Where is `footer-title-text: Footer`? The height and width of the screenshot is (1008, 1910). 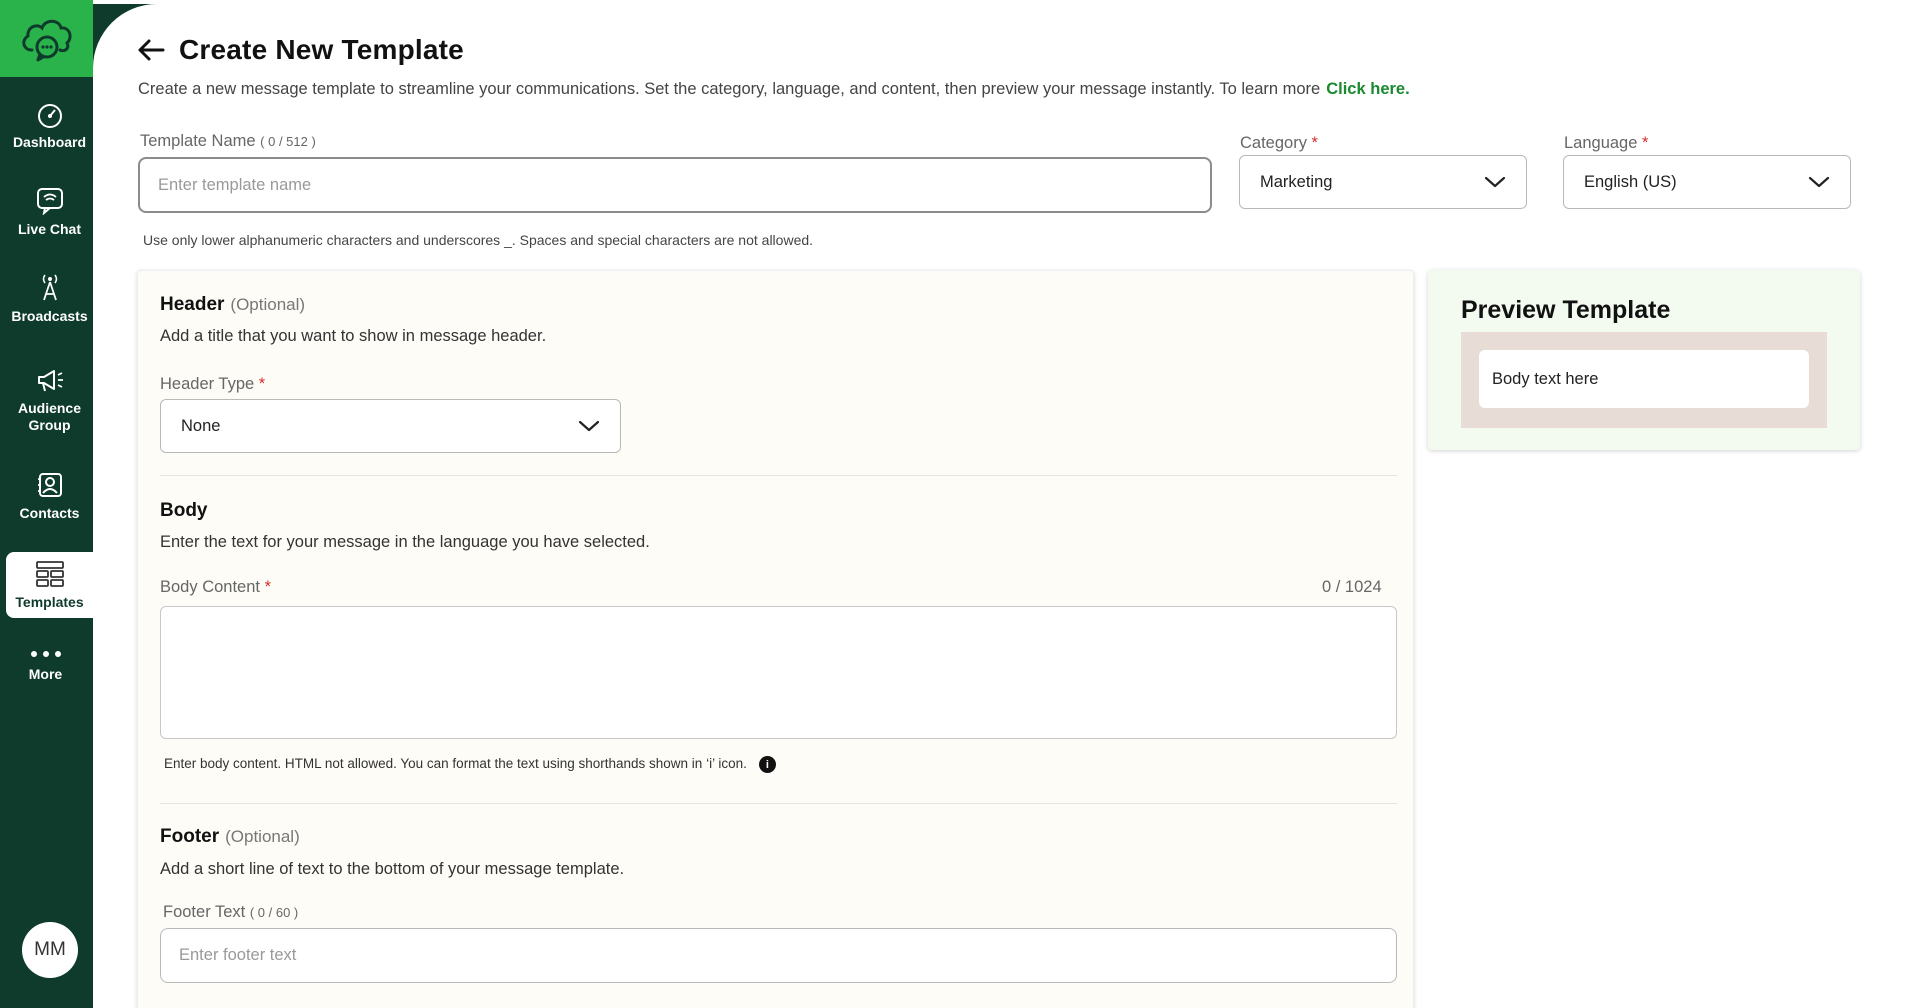 footer-title-text: Footer is located at coordinates (190, 836).